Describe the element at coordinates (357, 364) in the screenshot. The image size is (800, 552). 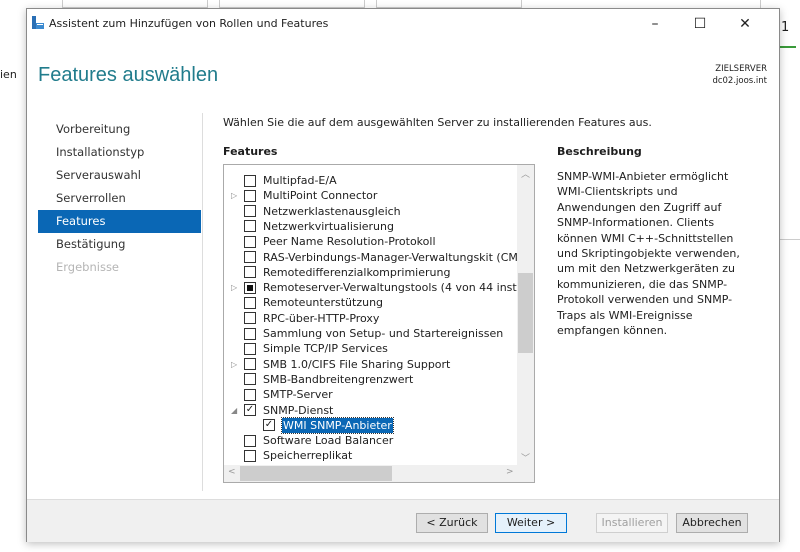
I see `feature-label: SMB 1.0/CIFS File Sharing Support` at that location.